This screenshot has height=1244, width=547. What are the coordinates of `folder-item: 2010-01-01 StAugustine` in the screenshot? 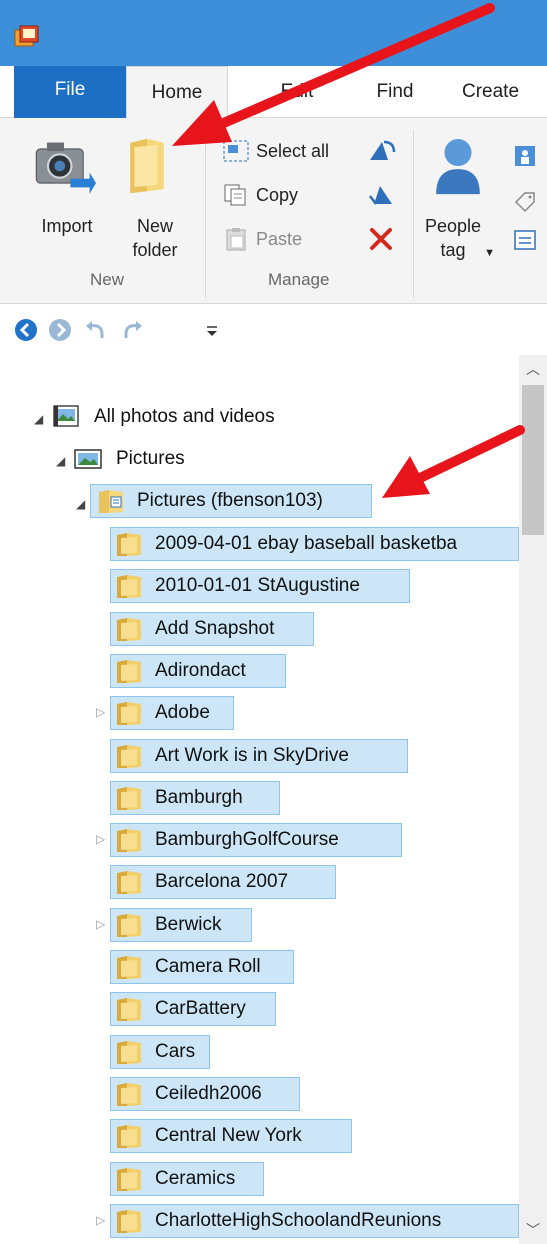 It's located at (260, 586).